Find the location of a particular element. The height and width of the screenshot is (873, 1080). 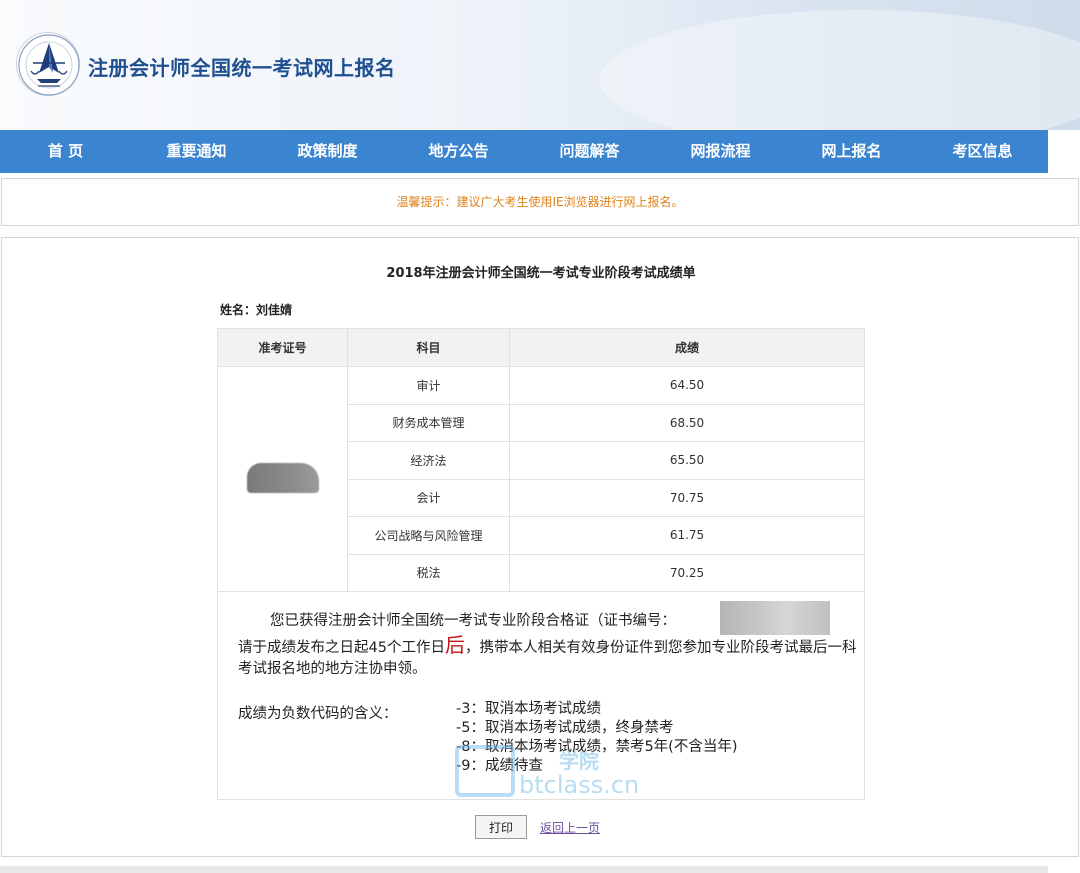

main-nav: 首 页 重要通知 政策制度 地方公告 问题解答 网报流程 网上报名 考区信息 is located at coordinates (524, 151).